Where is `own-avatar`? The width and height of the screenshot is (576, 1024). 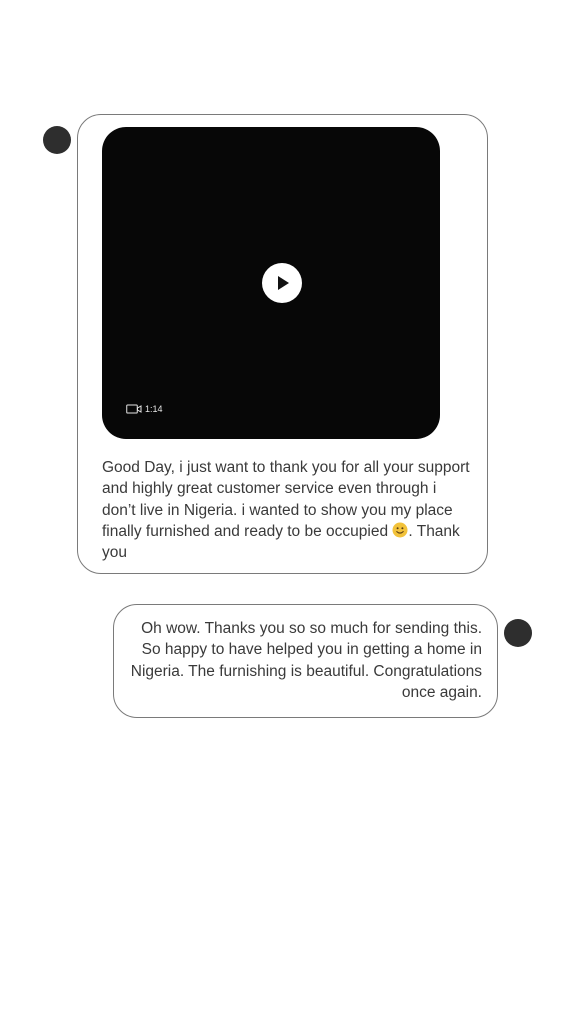 own-avatar is located at coordinates (518, 633).